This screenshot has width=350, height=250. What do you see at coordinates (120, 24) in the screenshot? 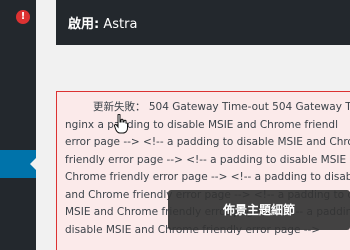
I see `active-theme-name: Astra` at bounding box center [120, 24].